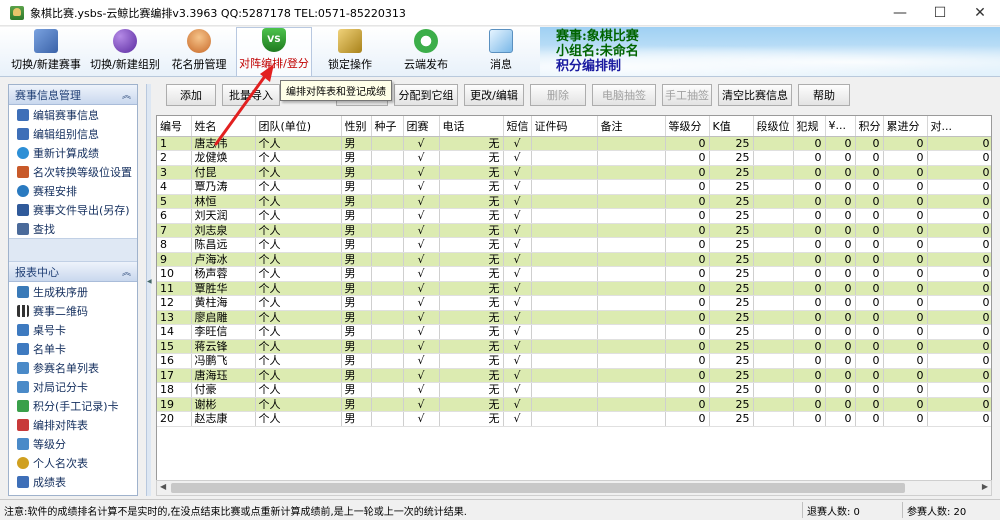  I want to click on table-cell: 陈昌远, so click(223, 245).